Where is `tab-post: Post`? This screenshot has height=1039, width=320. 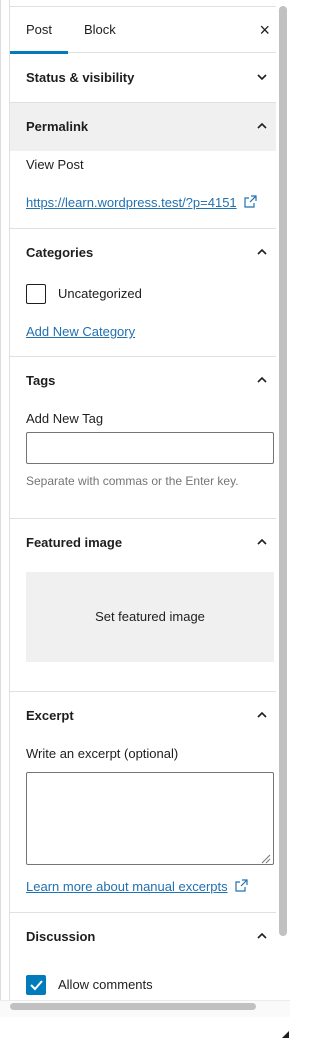
tab-post: Post is located at coordinates (39, 30).